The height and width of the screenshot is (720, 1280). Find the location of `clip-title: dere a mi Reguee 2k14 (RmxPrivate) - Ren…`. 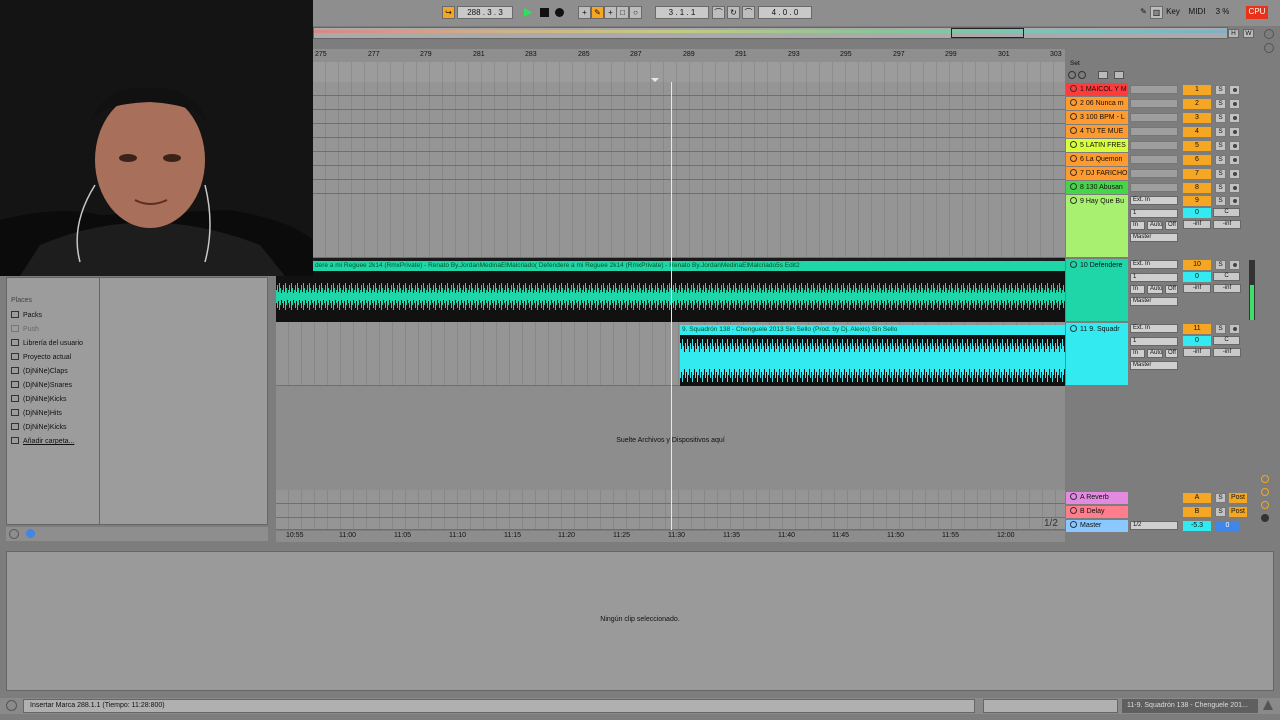

clip-title: dere a mi Reguee 2k14 (RmxPrivate) - Ren… is located at coordinates (689, 266).